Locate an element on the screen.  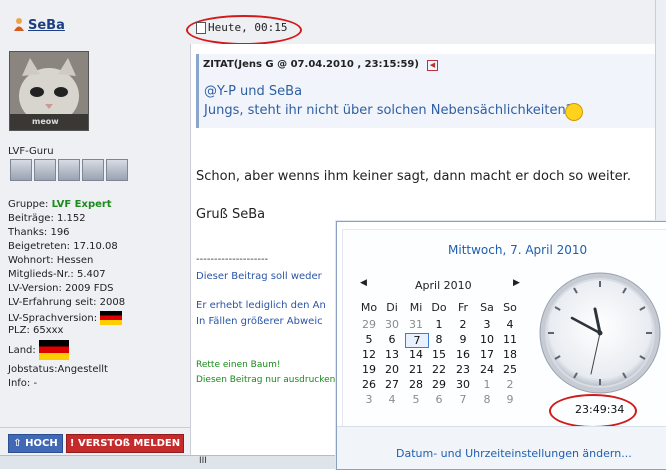
calendar-month-label: April 2010 is located at coordinates (443, 285).